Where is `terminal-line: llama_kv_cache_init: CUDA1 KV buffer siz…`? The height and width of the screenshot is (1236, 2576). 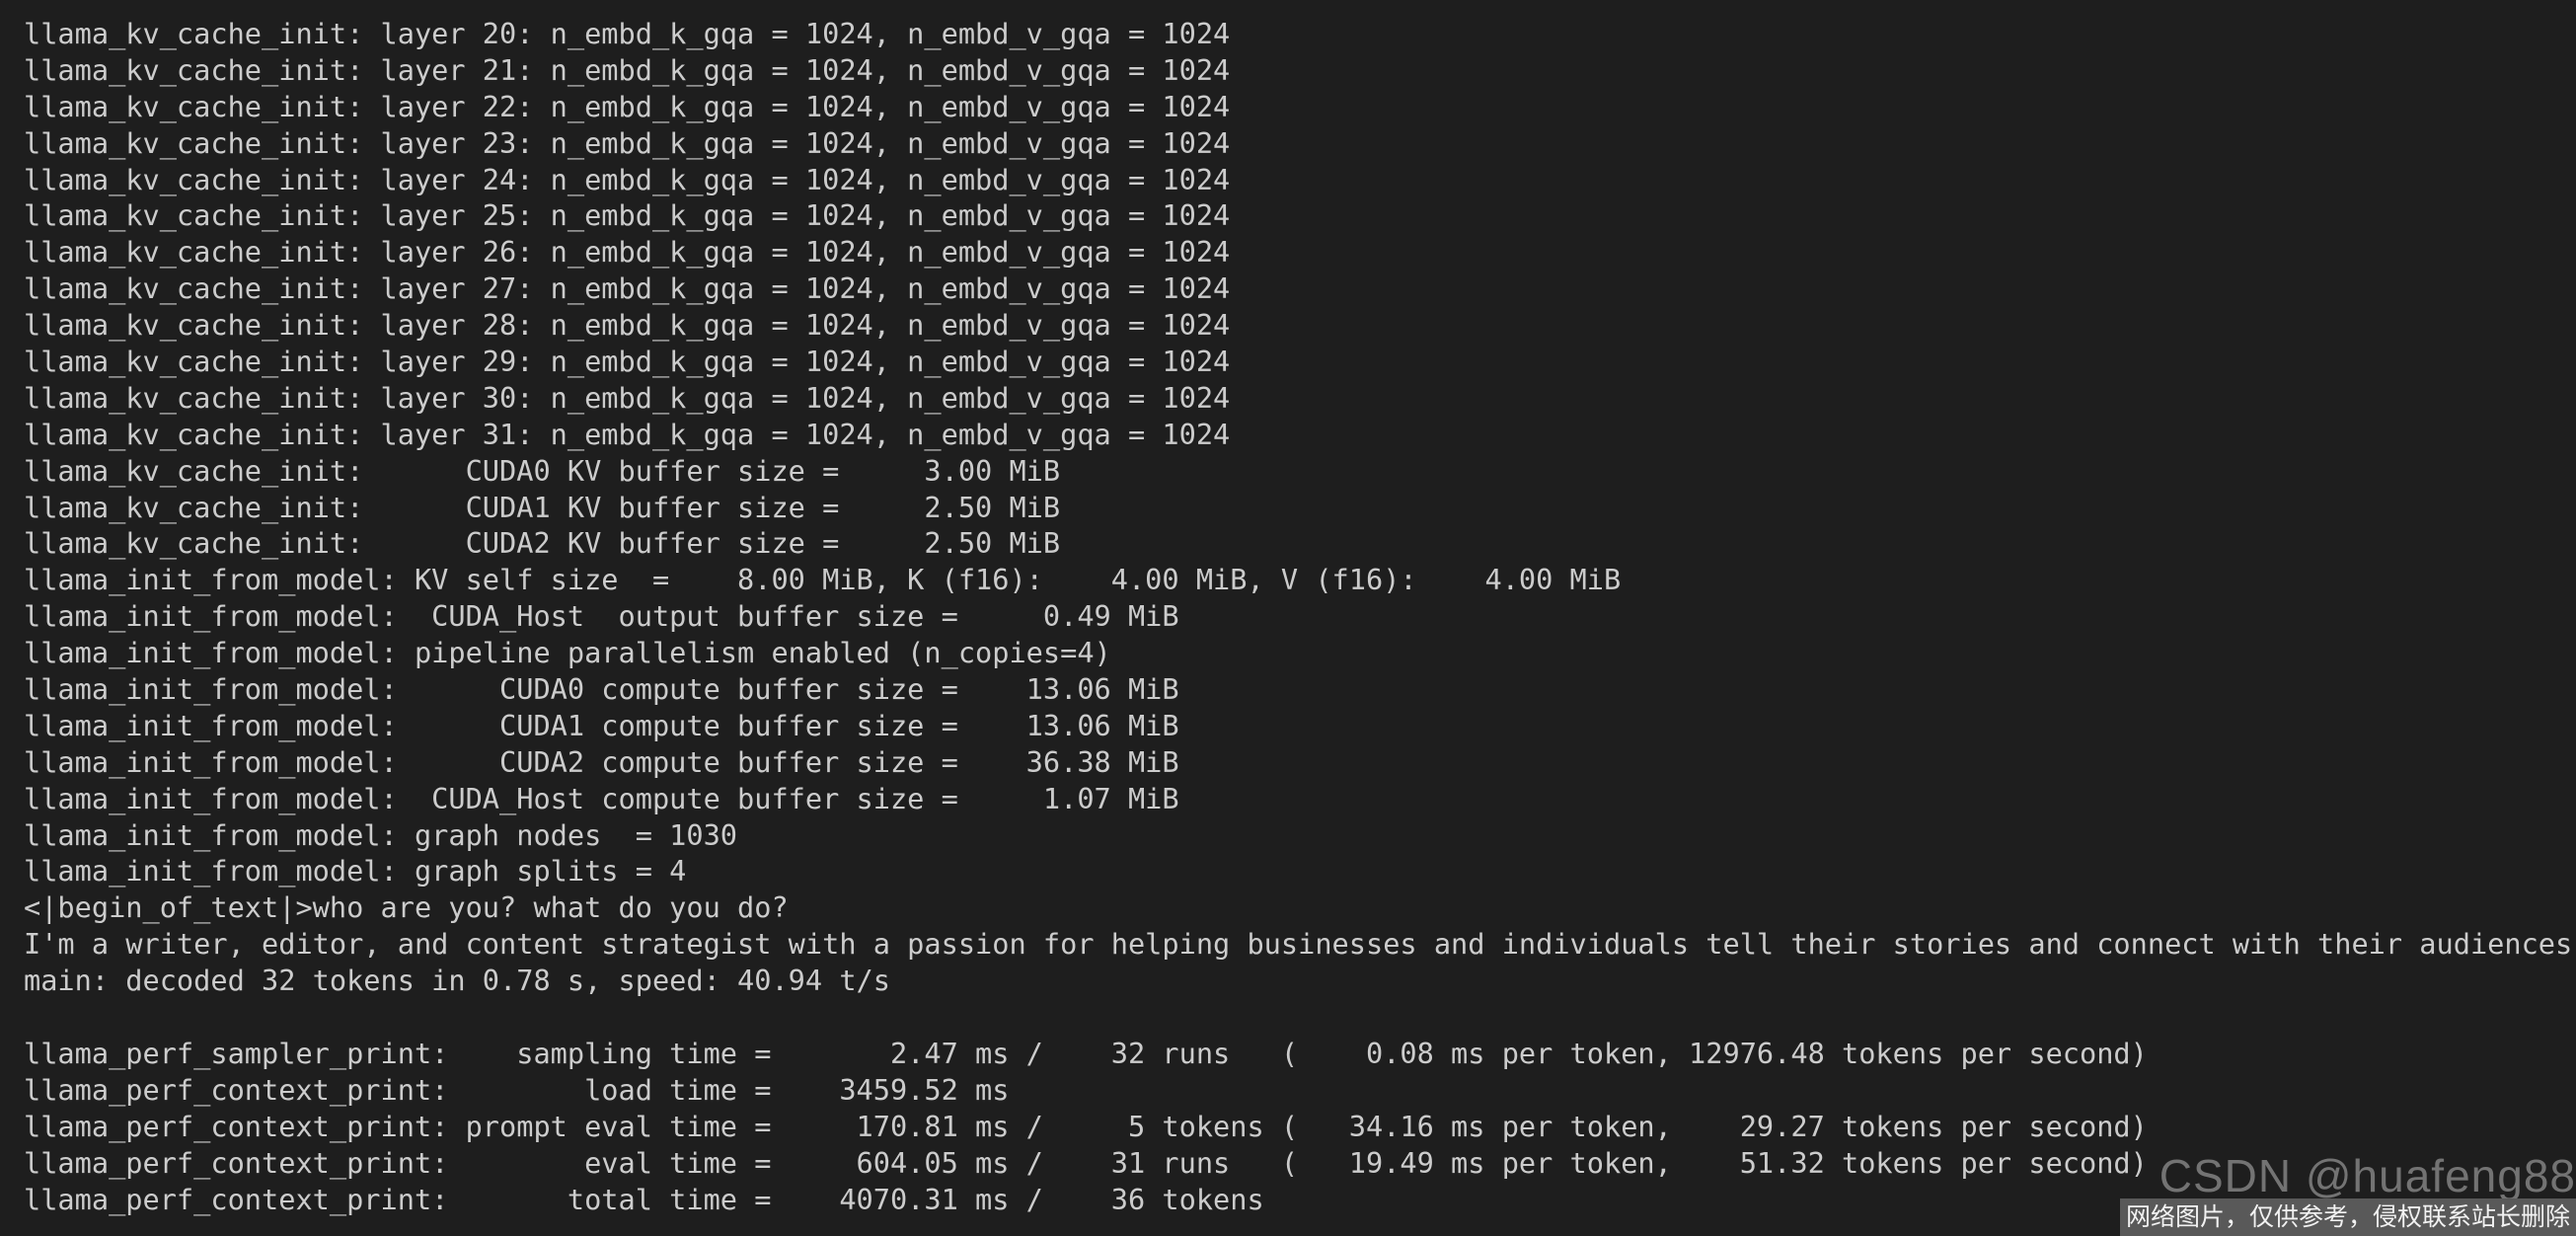 terminal-line: llama_kv_cache_init: CUDA1 KV buffer siz… is located at coordinates (542, 507).